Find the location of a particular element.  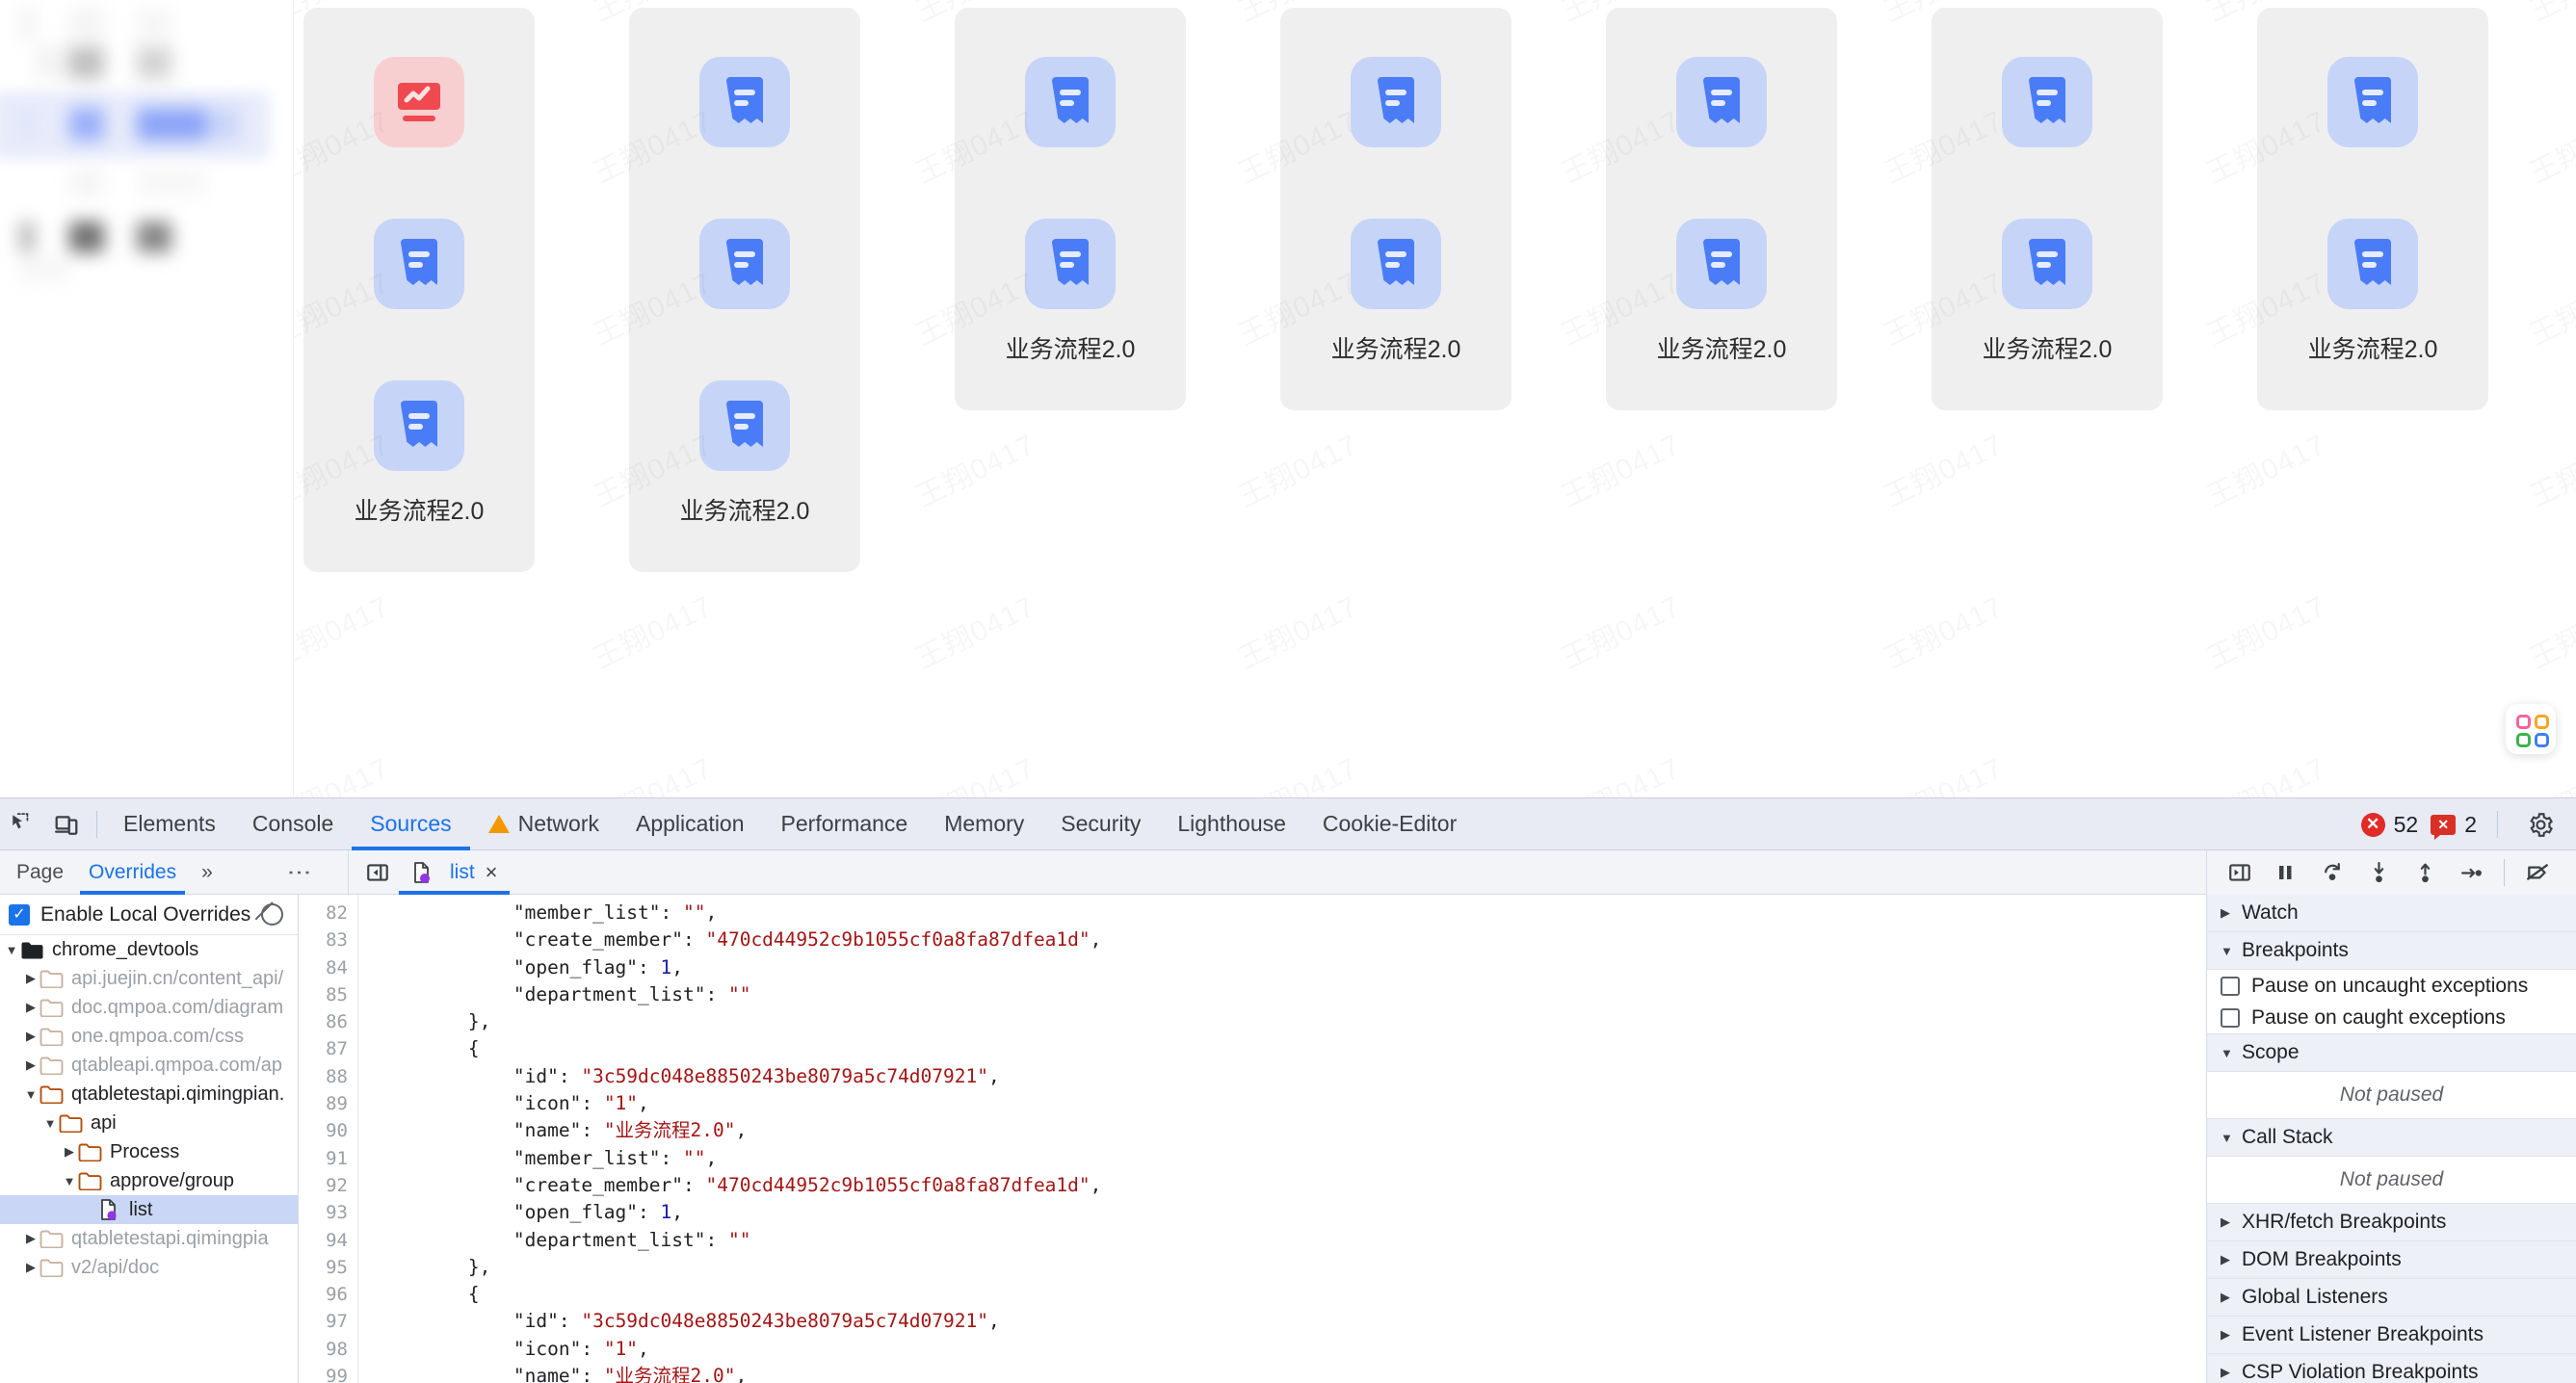

tab-application: Application is located at coordinates (691, 824).